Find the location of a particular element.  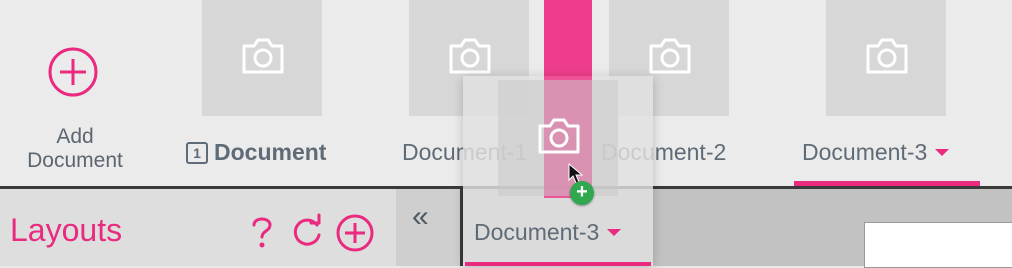

add-icon is located at coordinates (355, 233).